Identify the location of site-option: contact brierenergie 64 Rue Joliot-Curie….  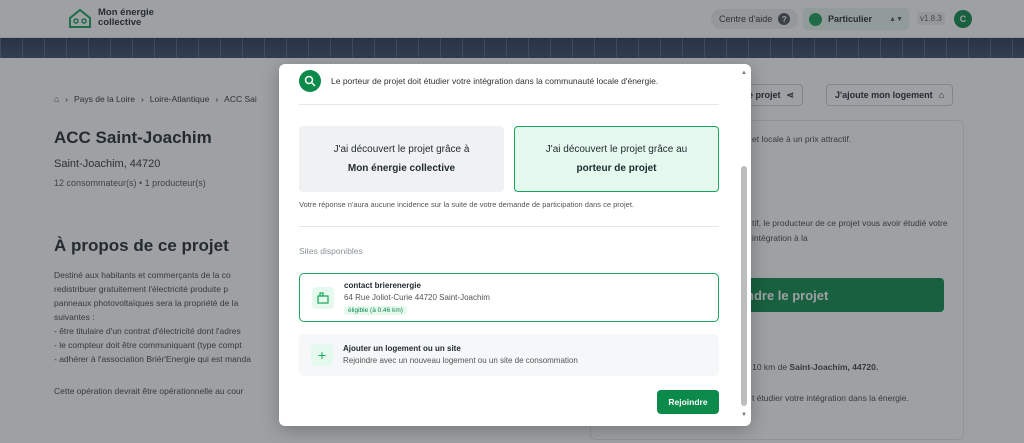
(509, 297).